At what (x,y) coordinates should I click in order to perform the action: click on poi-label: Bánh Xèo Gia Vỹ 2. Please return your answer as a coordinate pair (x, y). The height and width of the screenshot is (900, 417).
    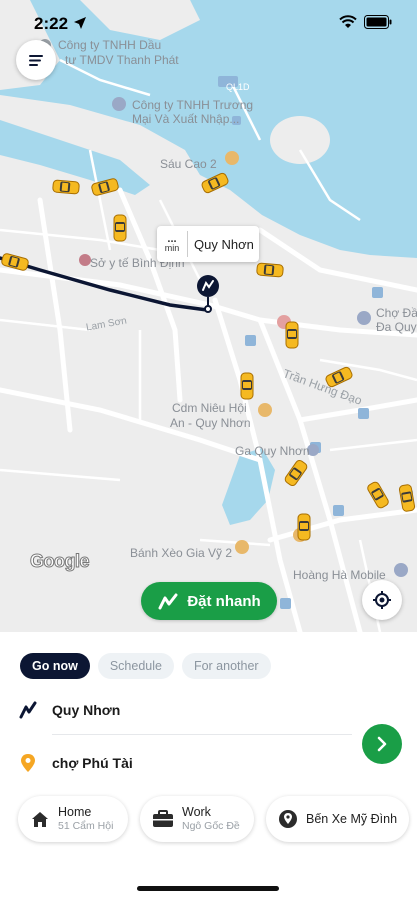
    Looking at the image, I should click on (181, 553).